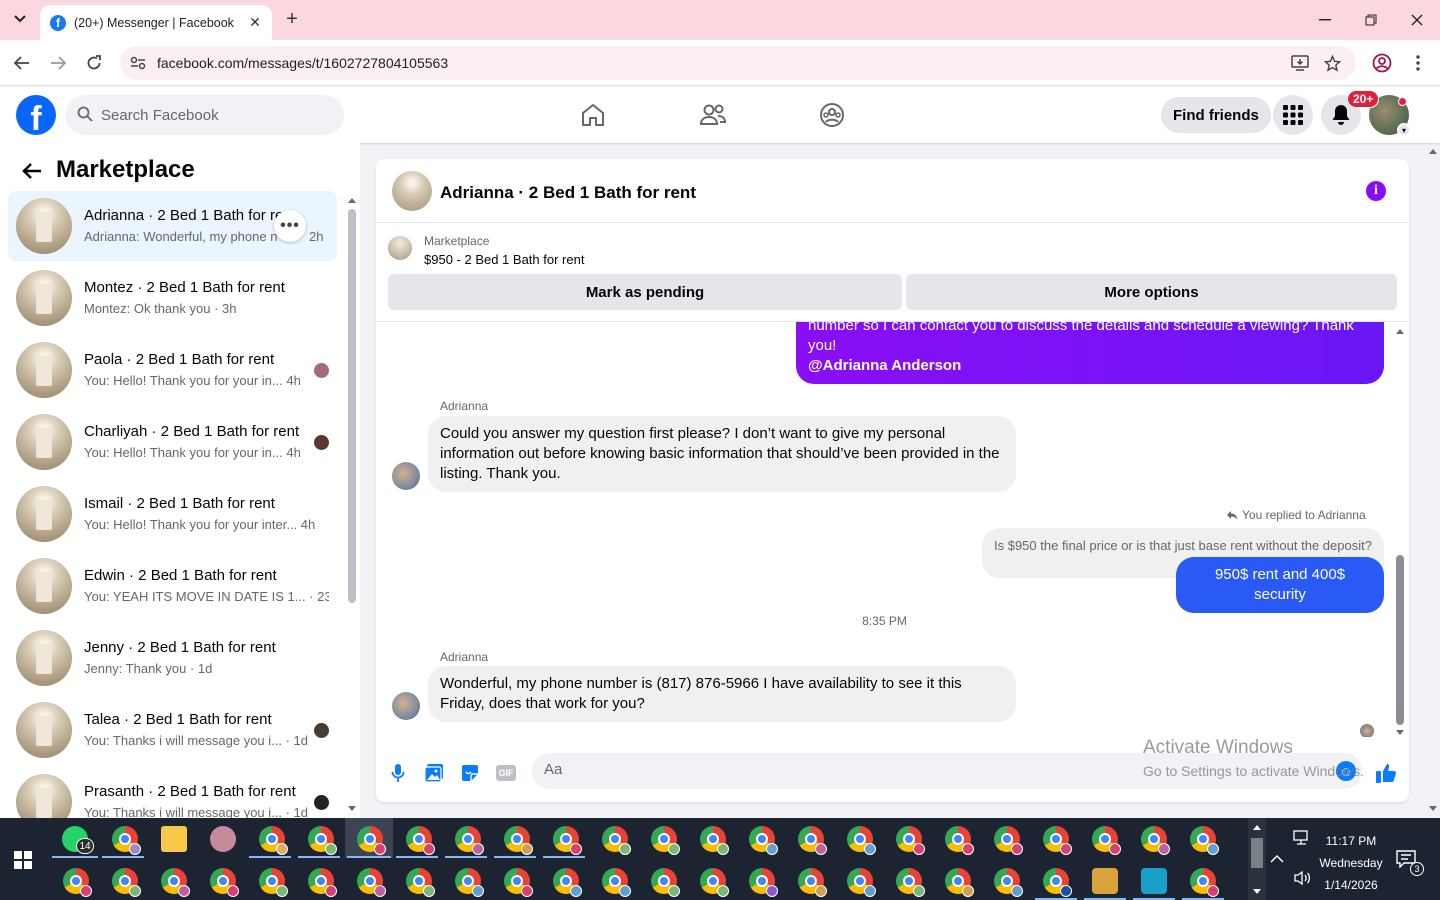  Describe the element at coordinates (78, 840) in the screenshot. I see `whatsapp-icon: 14` at that location.